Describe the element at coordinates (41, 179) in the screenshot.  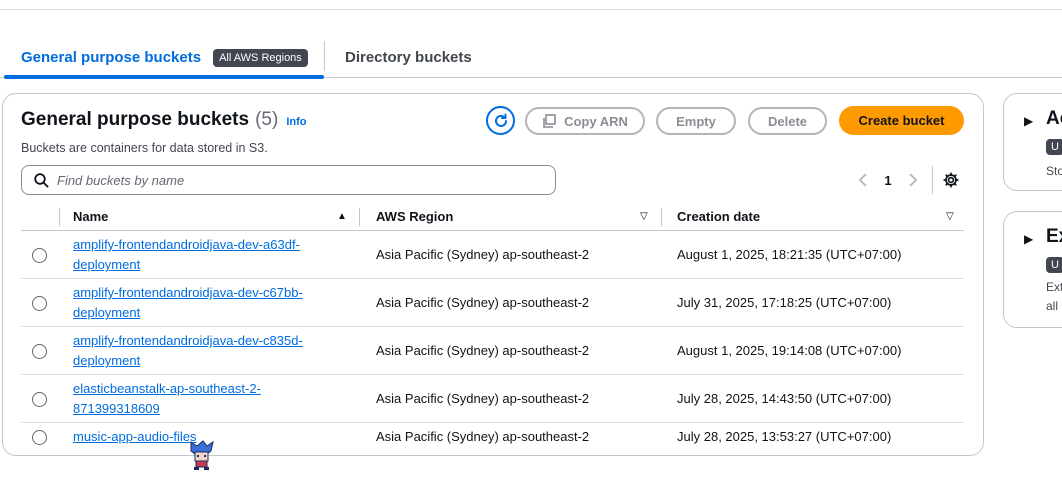
I see `search-icon` at that location.